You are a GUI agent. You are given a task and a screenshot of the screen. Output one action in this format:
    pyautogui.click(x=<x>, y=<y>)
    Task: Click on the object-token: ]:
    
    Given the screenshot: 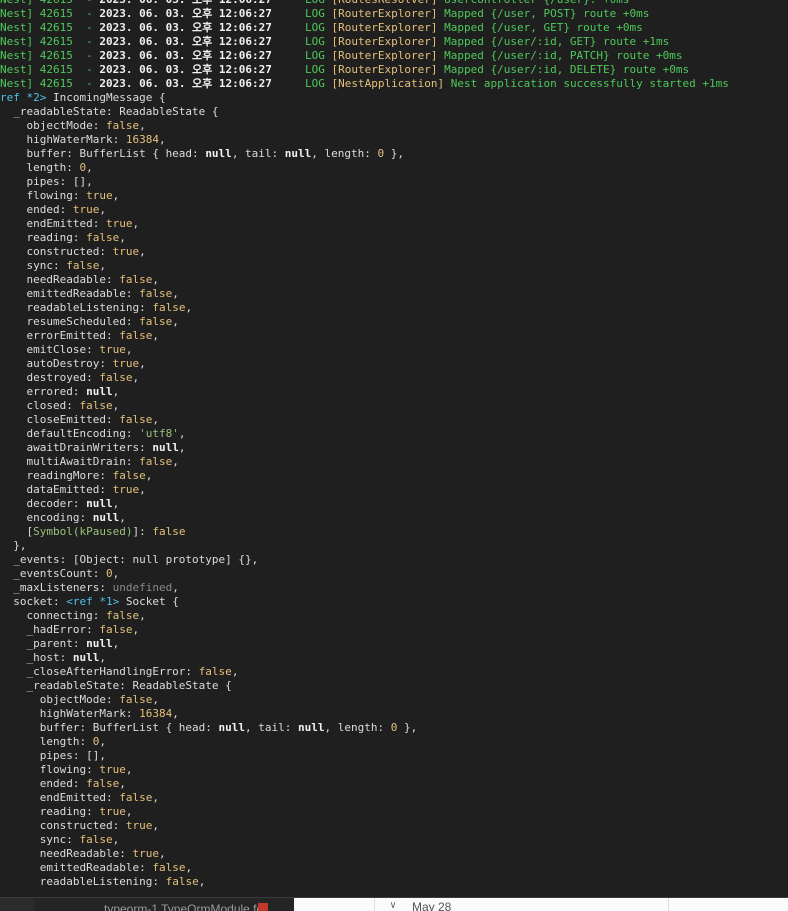 What is the action you would take?
    pyautogui.click(x=142, y=531)
    